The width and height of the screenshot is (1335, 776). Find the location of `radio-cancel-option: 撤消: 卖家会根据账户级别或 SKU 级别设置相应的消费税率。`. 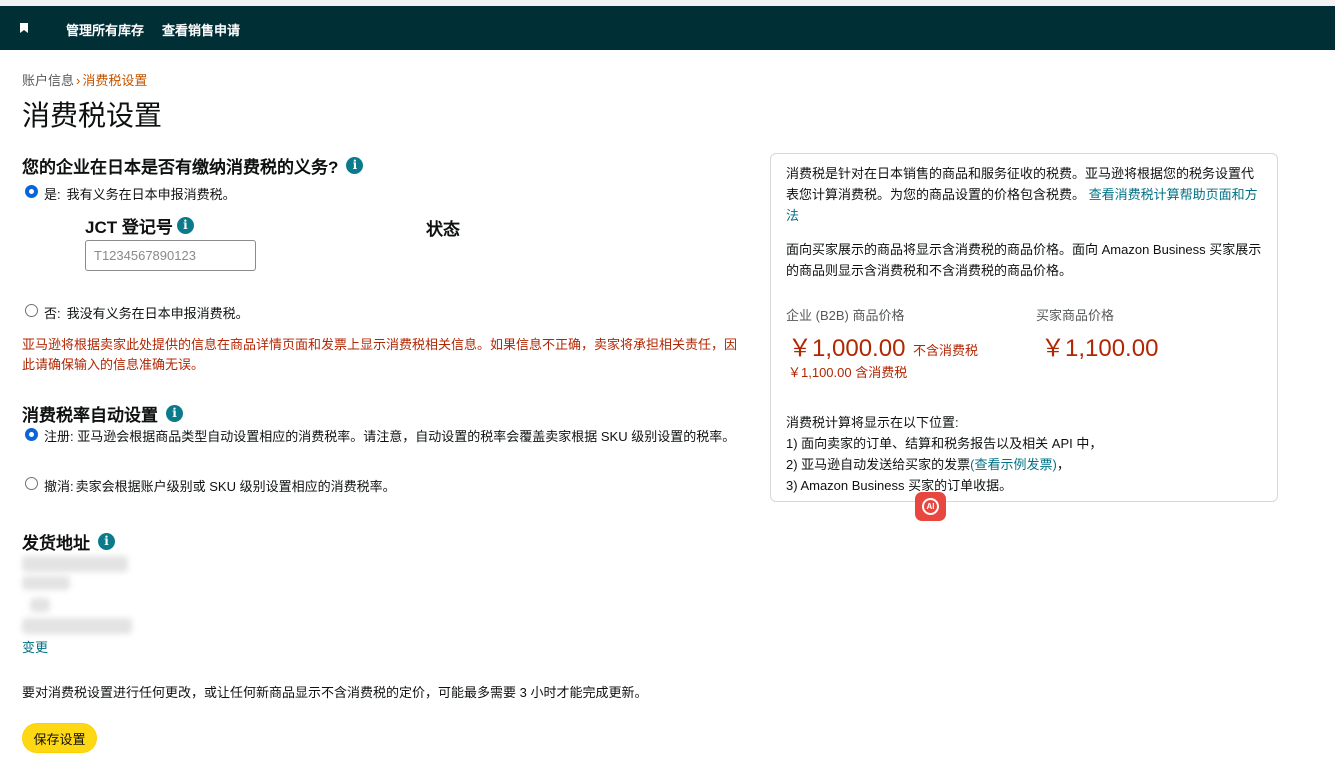

radio-cancel-option: 撤消: 卖家会根据账户级别或 SKU 级别设置相应的消费税率。 is located at coordinates (210, 485).